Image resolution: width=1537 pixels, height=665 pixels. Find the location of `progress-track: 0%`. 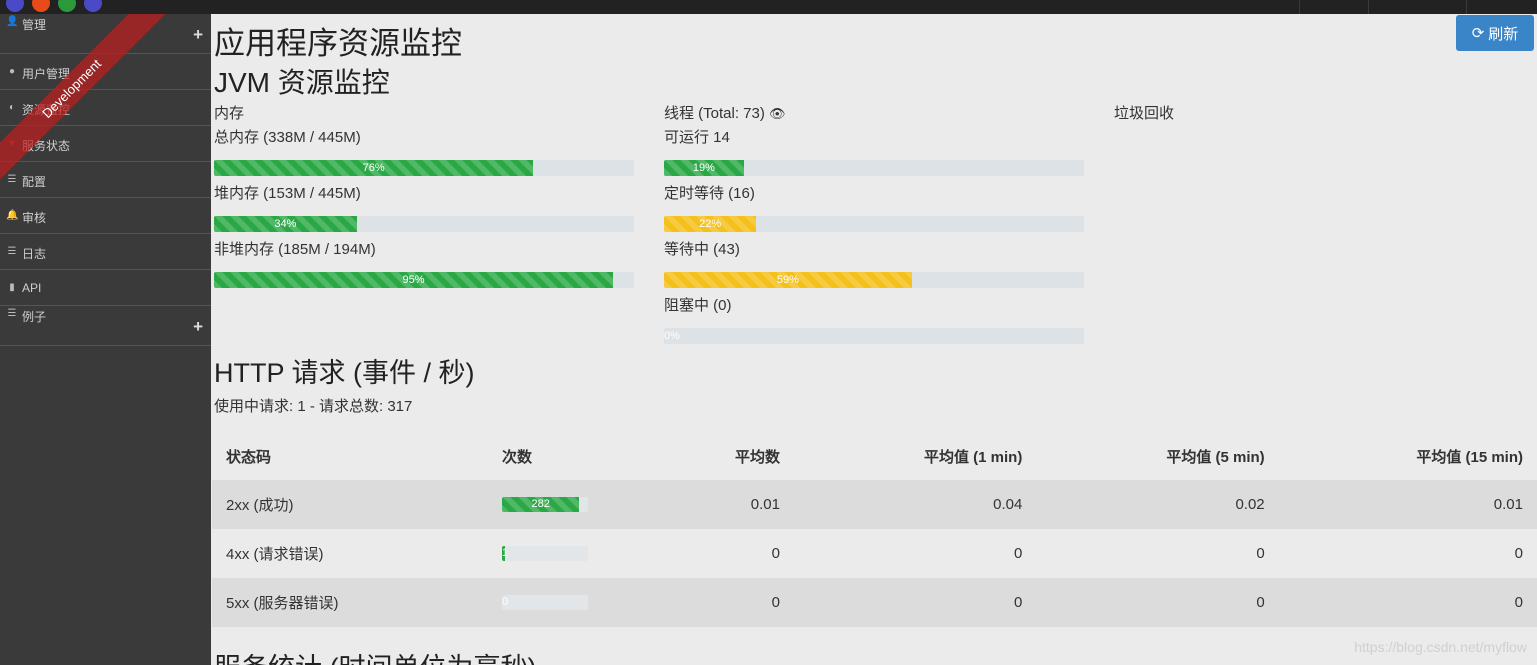

progress-track: 0% is located at coordinates (874, 336).